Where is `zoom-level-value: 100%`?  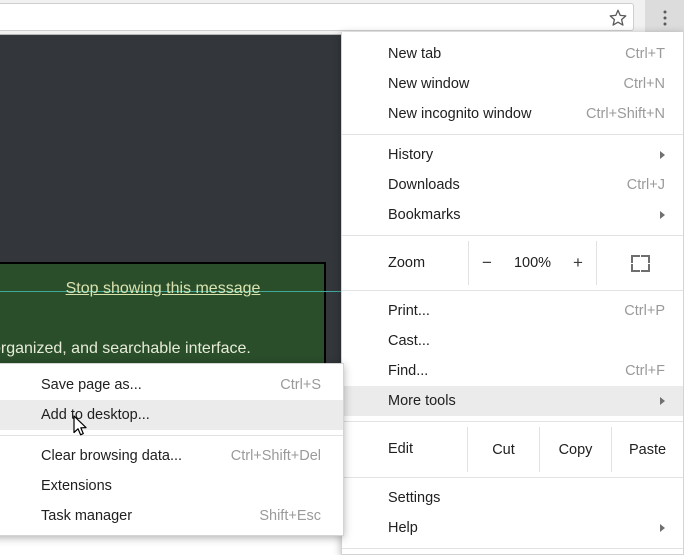 zoom-level-value: 100% is located at coordinates (532, 263).